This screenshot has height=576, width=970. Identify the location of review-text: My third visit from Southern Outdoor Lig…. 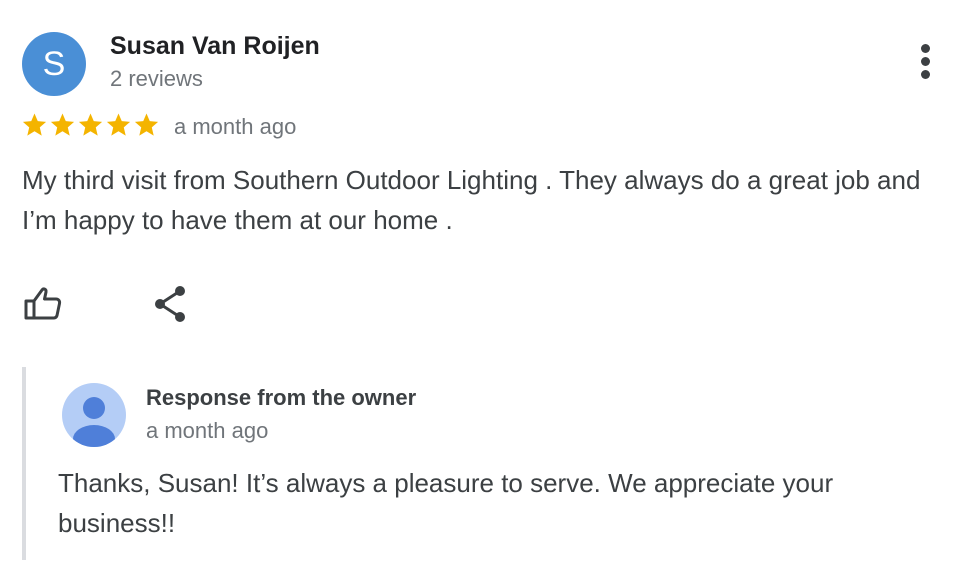
(471, 200).